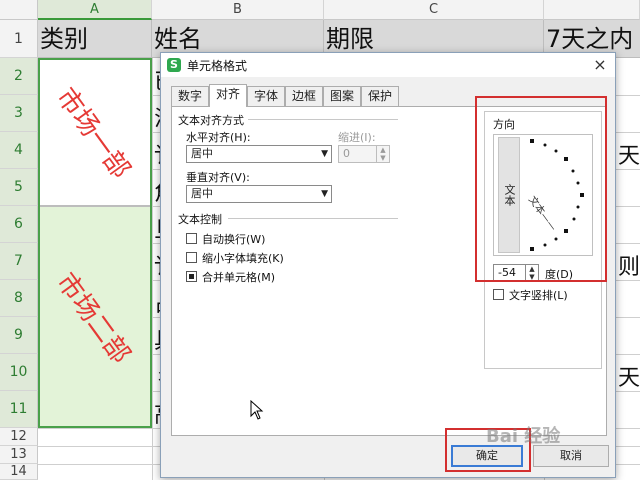  What do you see at coordinates (218, 177) in the screenshot?
I see `vertical-align-label: 垂直对齐(V):` at bounding box center [218, 177].